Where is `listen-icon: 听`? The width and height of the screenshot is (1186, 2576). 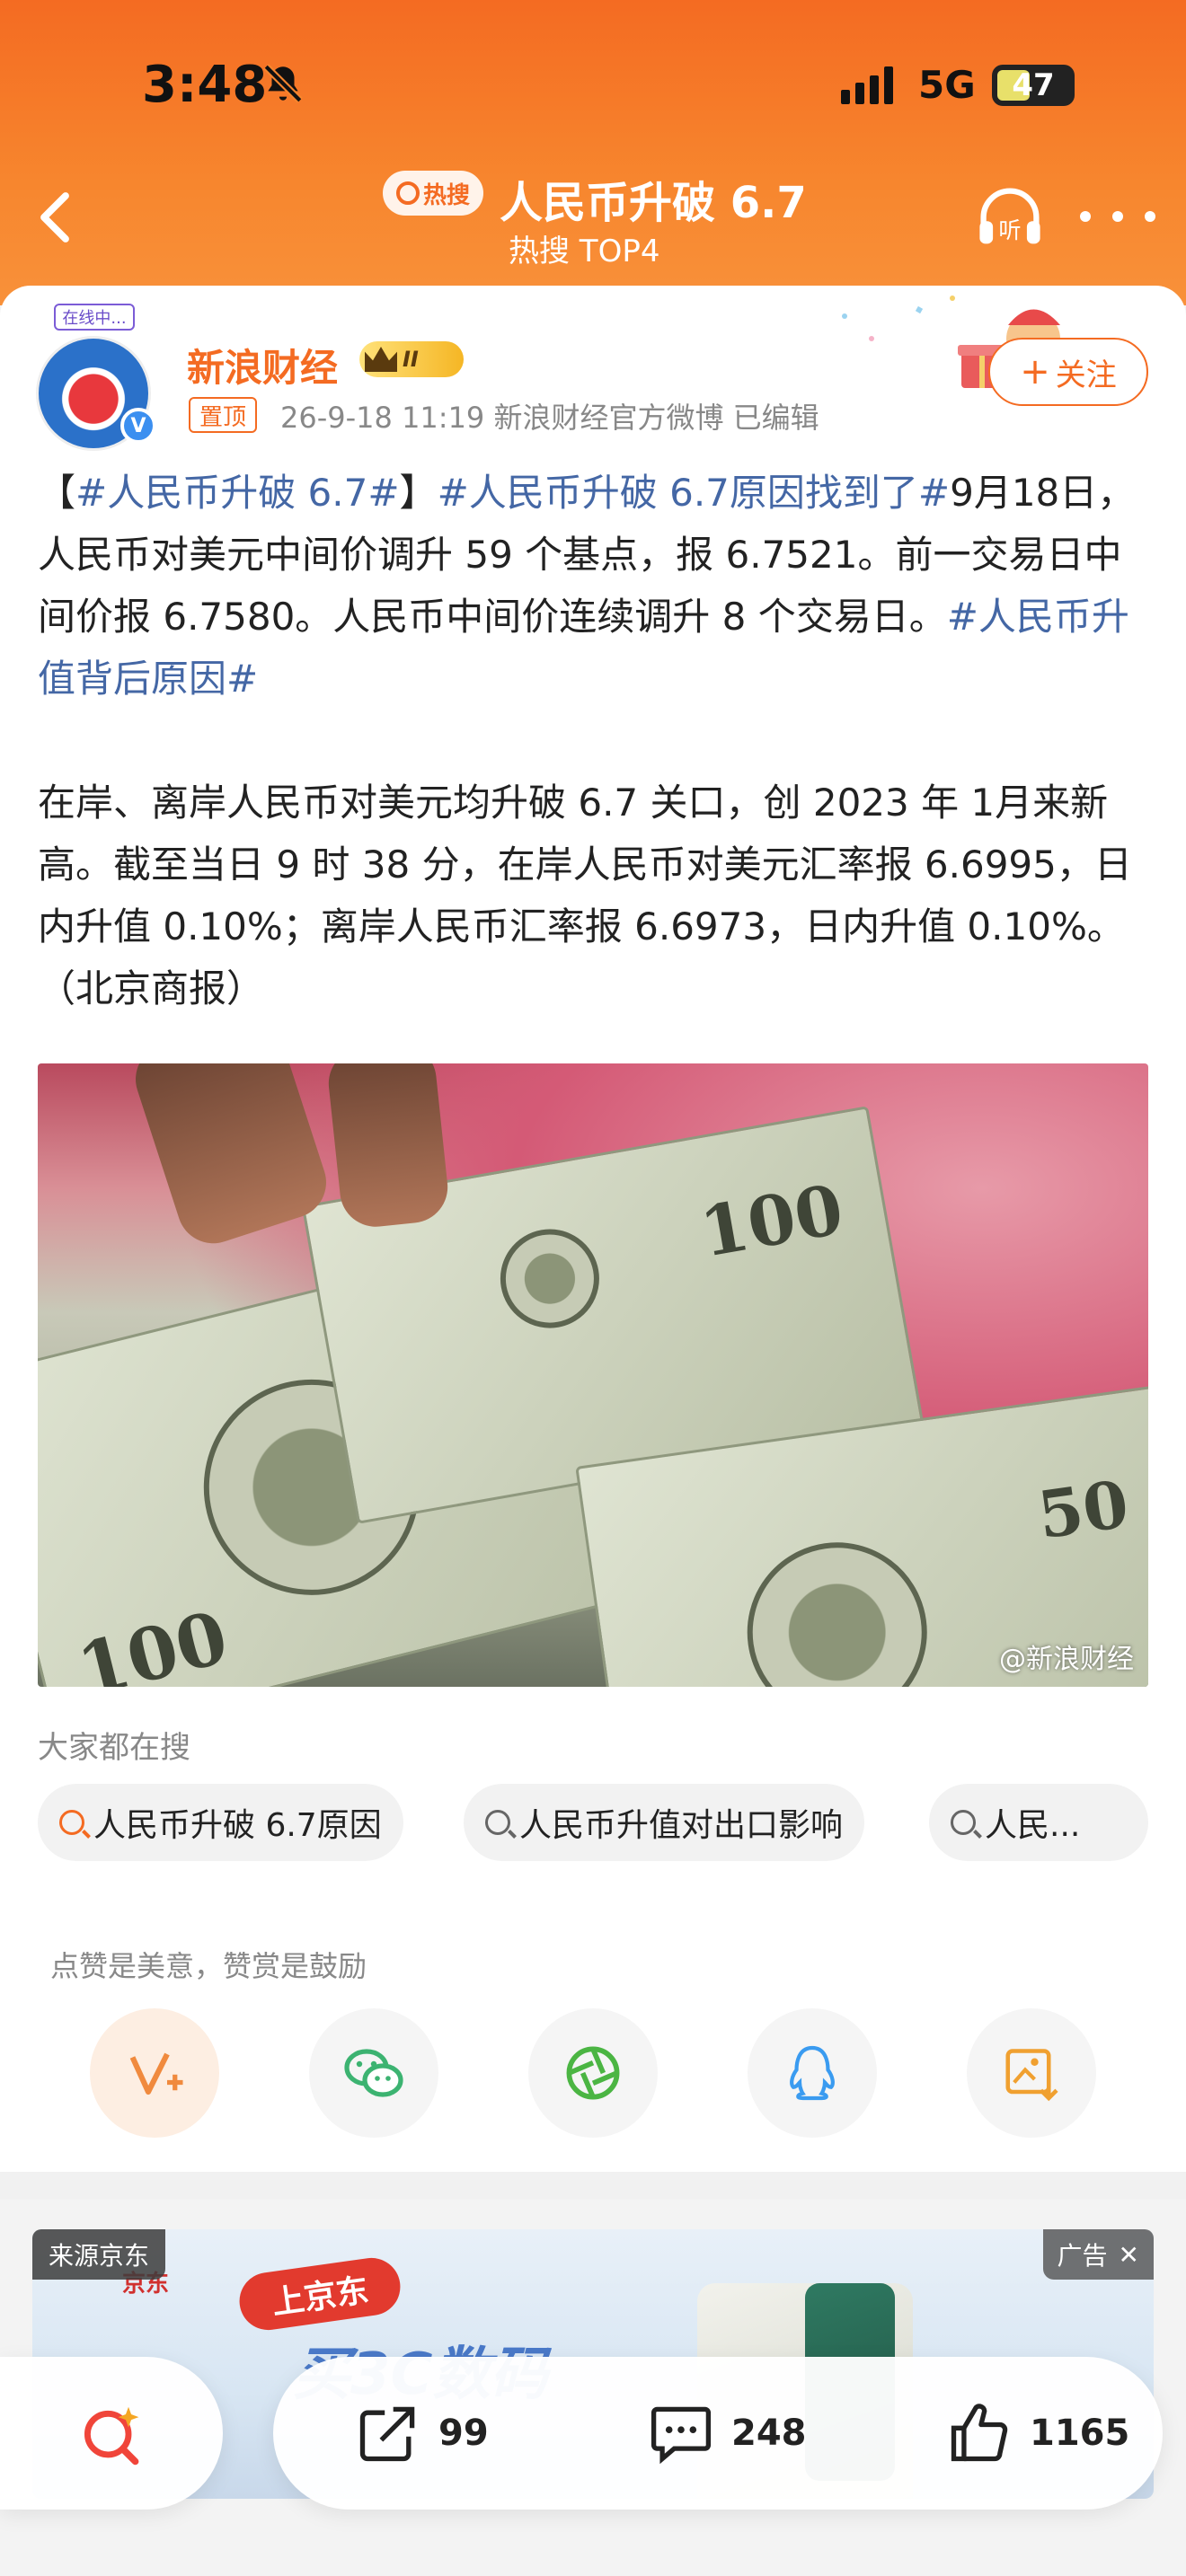
listen-icon: 听 is located at coordinates (1010, 217).